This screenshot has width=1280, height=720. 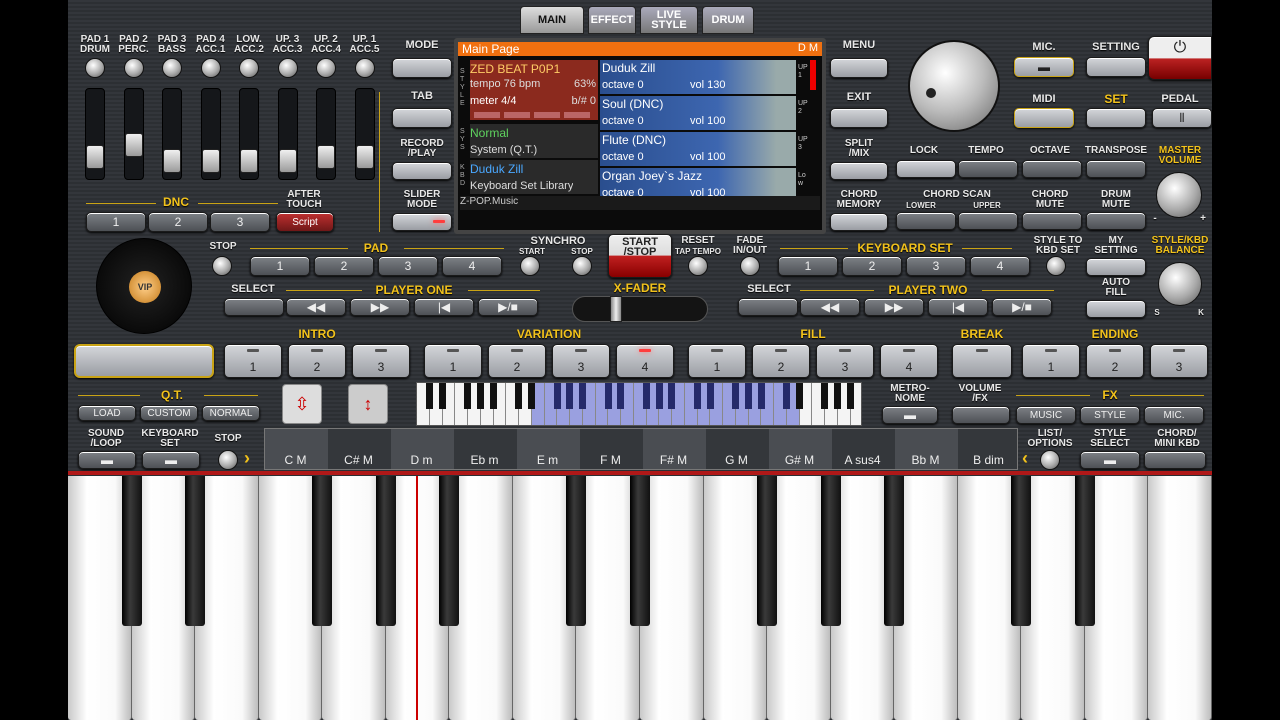 What do you see at coordinates (1182, 118) in the screenshot?
I see `pedal-button: ⦀` at bounding box center [1182, 118].